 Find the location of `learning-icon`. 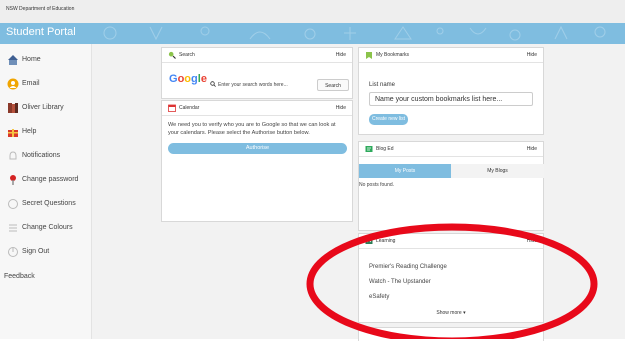

learning-icon is located at coordinates (369, 241).